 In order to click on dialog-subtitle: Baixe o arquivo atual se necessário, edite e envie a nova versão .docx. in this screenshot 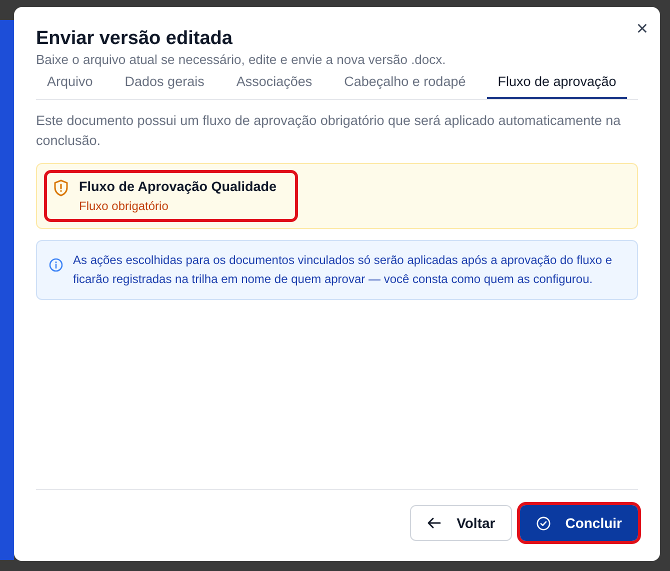, I will do `click(241, 59)`.